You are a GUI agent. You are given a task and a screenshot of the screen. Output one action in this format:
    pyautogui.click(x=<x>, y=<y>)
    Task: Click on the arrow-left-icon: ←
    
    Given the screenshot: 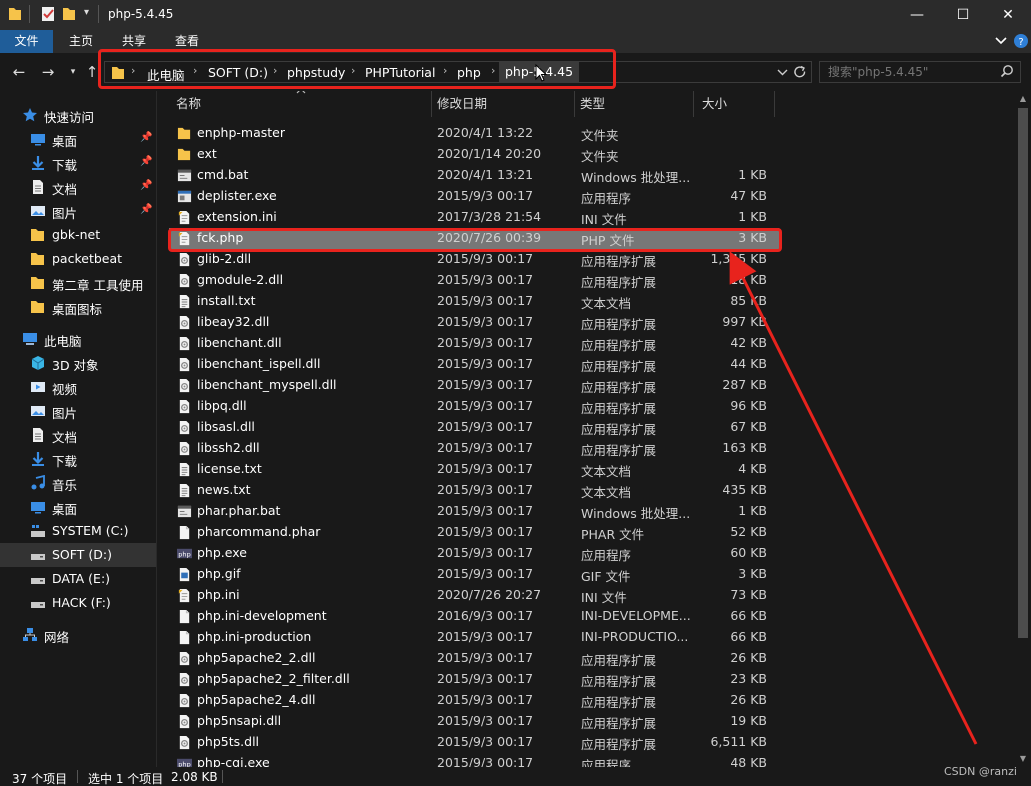 What is the action you would take?
    pyautogui.click(x=19, y=72)
    